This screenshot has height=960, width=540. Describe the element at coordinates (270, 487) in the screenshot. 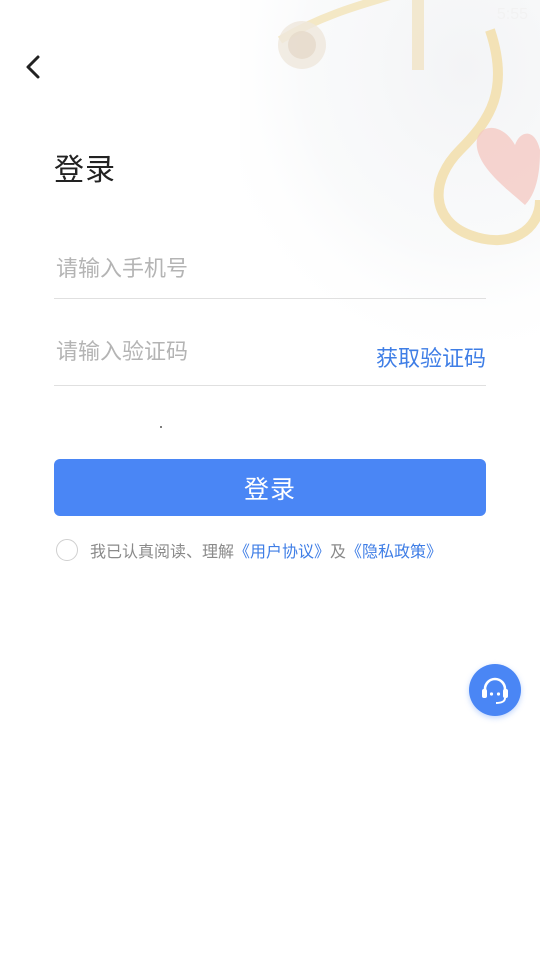

I see `login-button: 登录` at that location.